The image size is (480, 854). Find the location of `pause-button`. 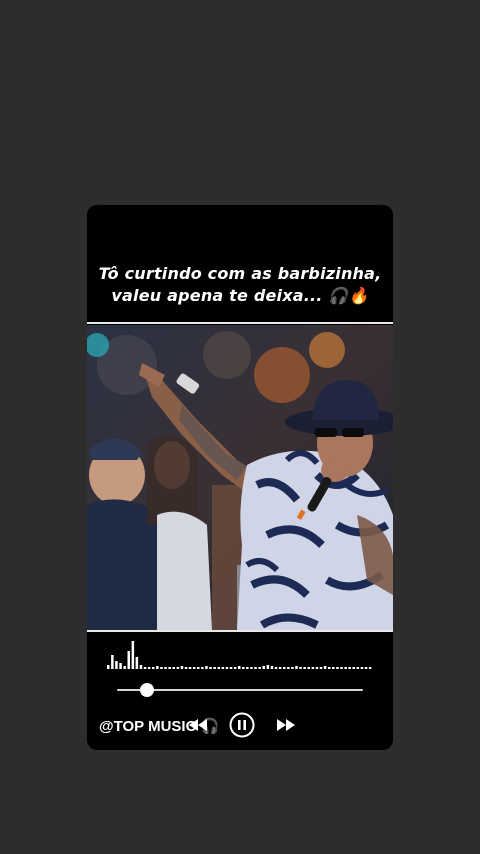

pause-button is located at coordinates (242, 725).